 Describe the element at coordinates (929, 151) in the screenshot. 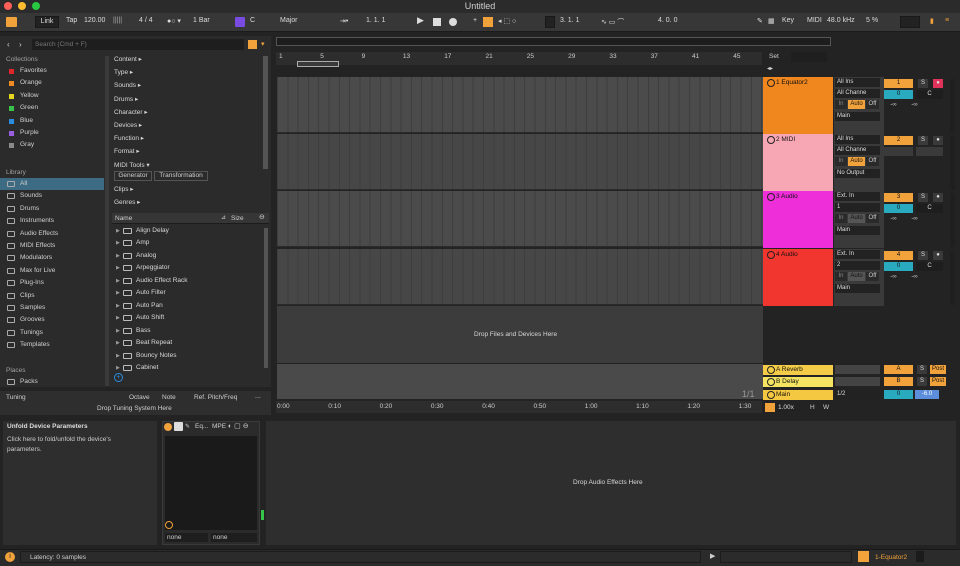

I see `pan-field` at that location.